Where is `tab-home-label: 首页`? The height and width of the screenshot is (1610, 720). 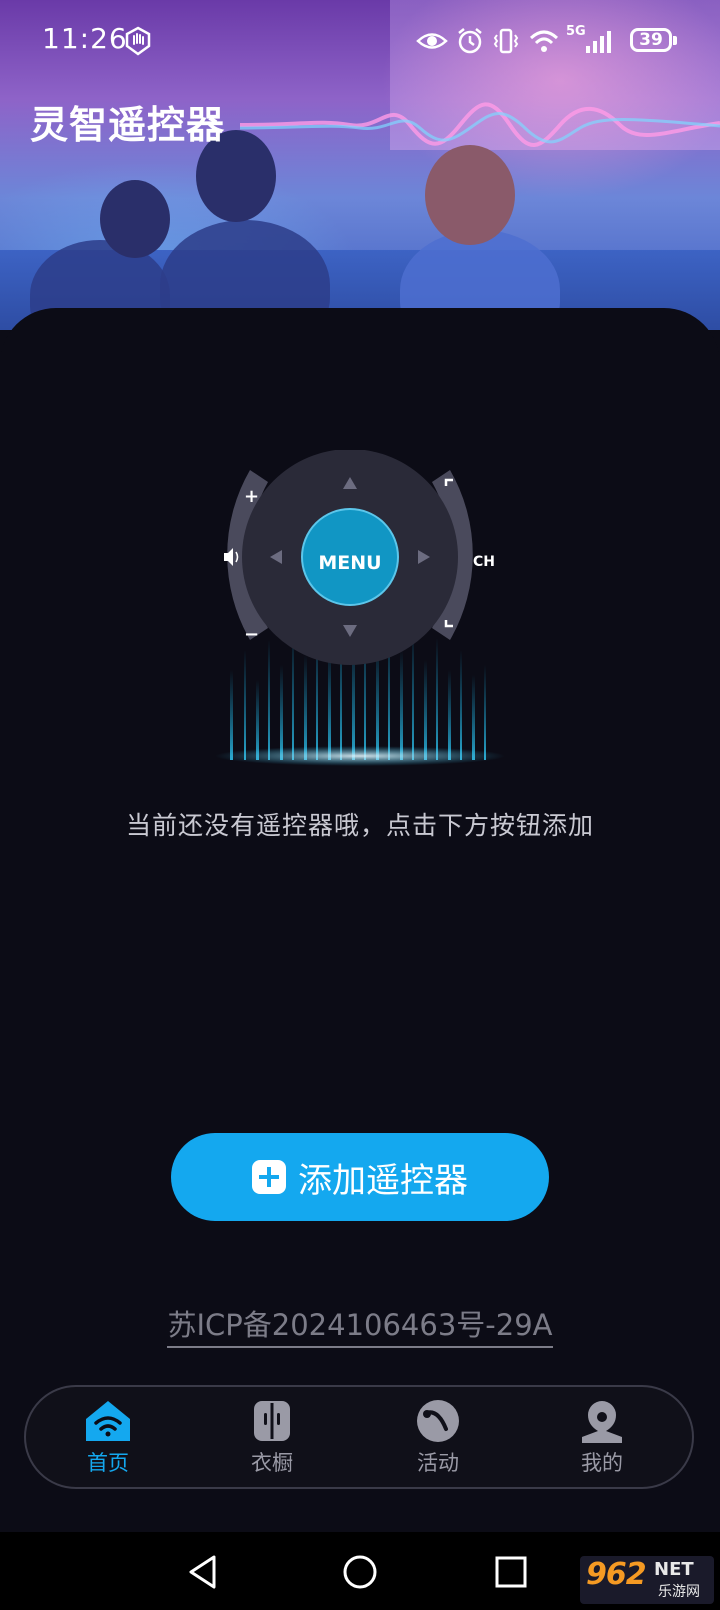
tab-home-label: 首页 is located at coordinates (108, 1463).